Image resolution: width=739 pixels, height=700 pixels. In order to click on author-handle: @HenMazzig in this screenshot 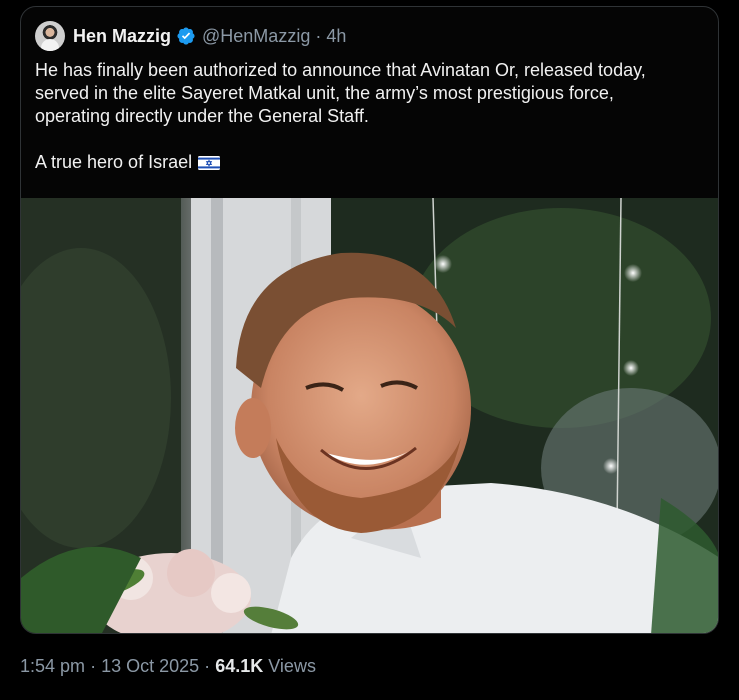, I will do `click(256, 36)`.